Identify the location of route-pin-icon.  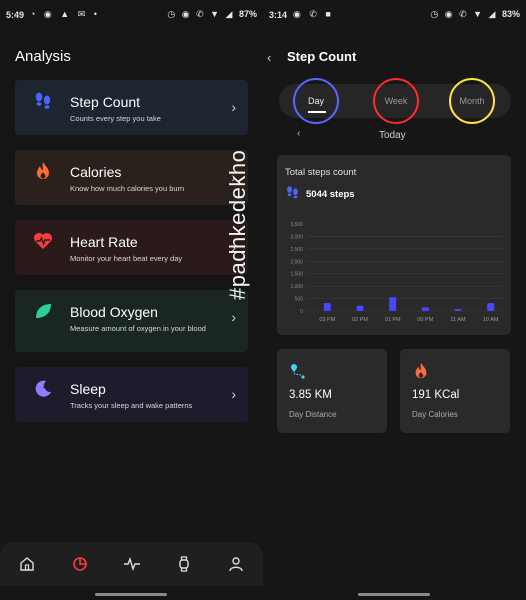
(298, 371).